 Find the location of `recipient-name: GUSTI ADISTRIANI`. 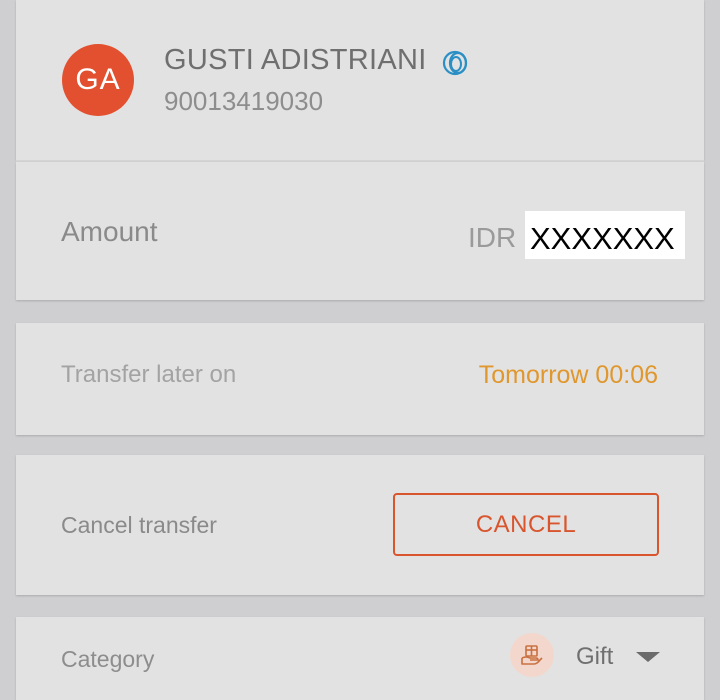

recipient-name: GUSTI ADISTRIANI is located at coordinates (295, 60).